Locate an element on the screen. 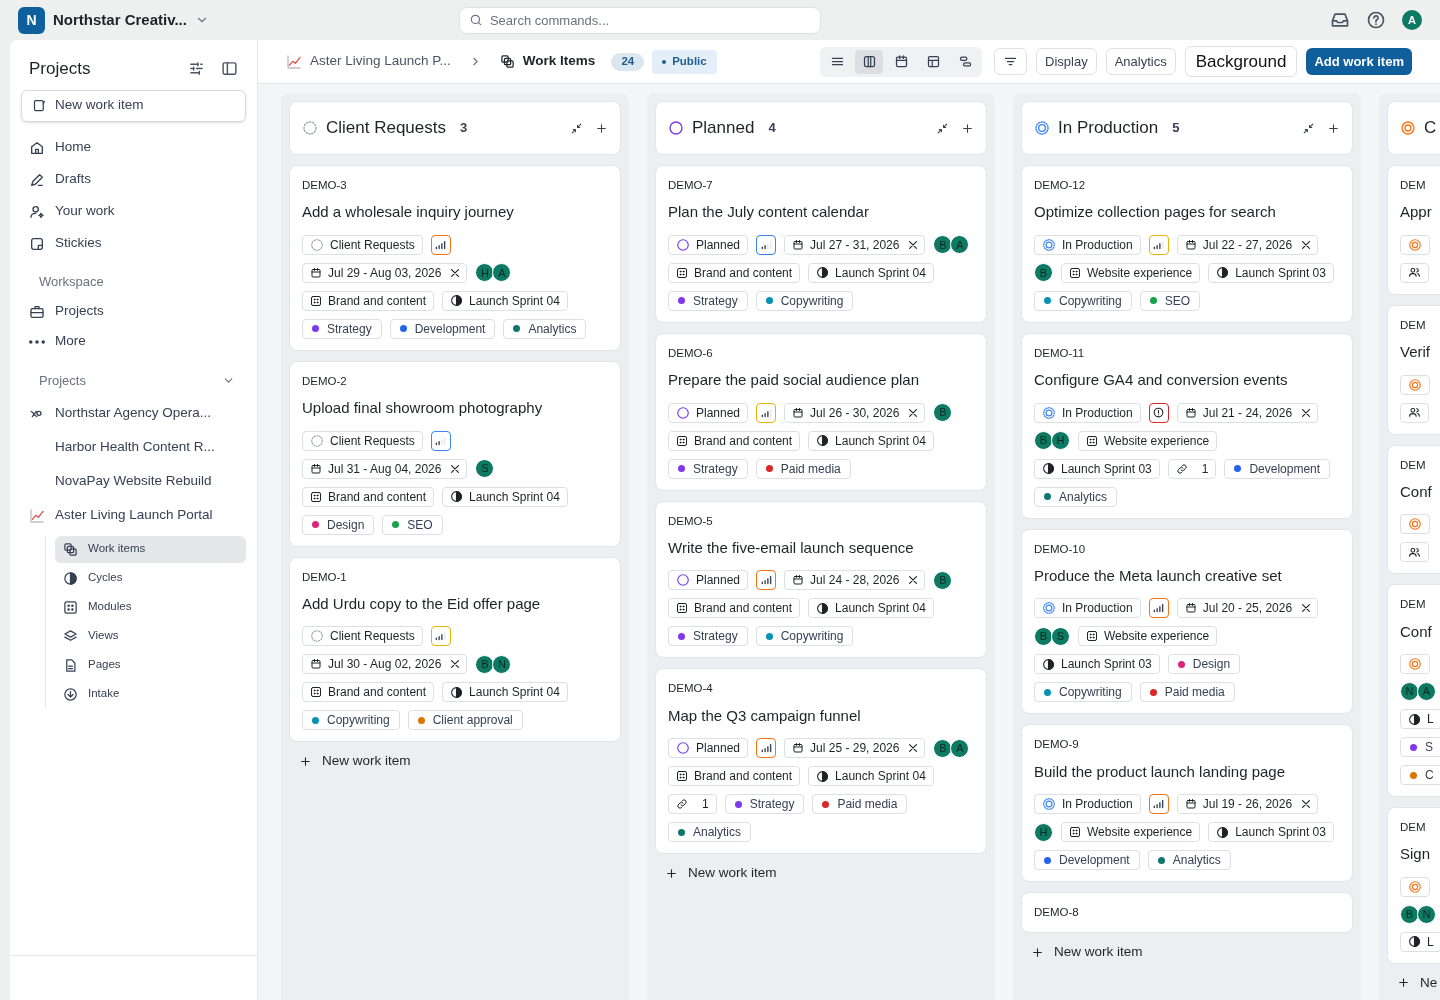 The width and height of the screenshot is (1440, 1000). work-item-card: DEMO-1 Add Urdu copy to the Eid offer page Client Requests Jul 30 - Aug 02, 2026 B N Brand and content Launch Sprint 04 Copywriting Client approval is located at coordinates (455, 649).